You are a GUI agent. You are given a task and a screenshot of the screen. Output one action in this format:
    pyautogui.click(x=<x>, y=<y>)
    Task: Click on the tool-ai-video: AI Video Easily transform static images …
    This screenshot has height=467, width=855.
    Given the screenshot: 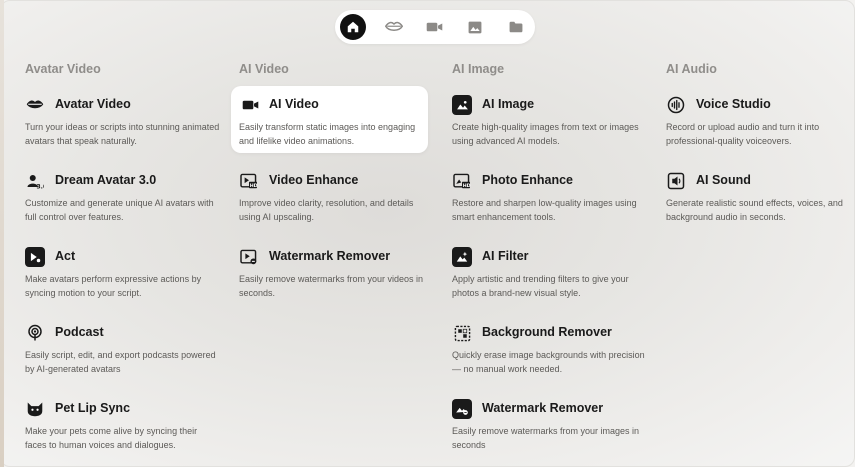 What is the action you would take?
    pyautogui.click(x=329, y=119)
    